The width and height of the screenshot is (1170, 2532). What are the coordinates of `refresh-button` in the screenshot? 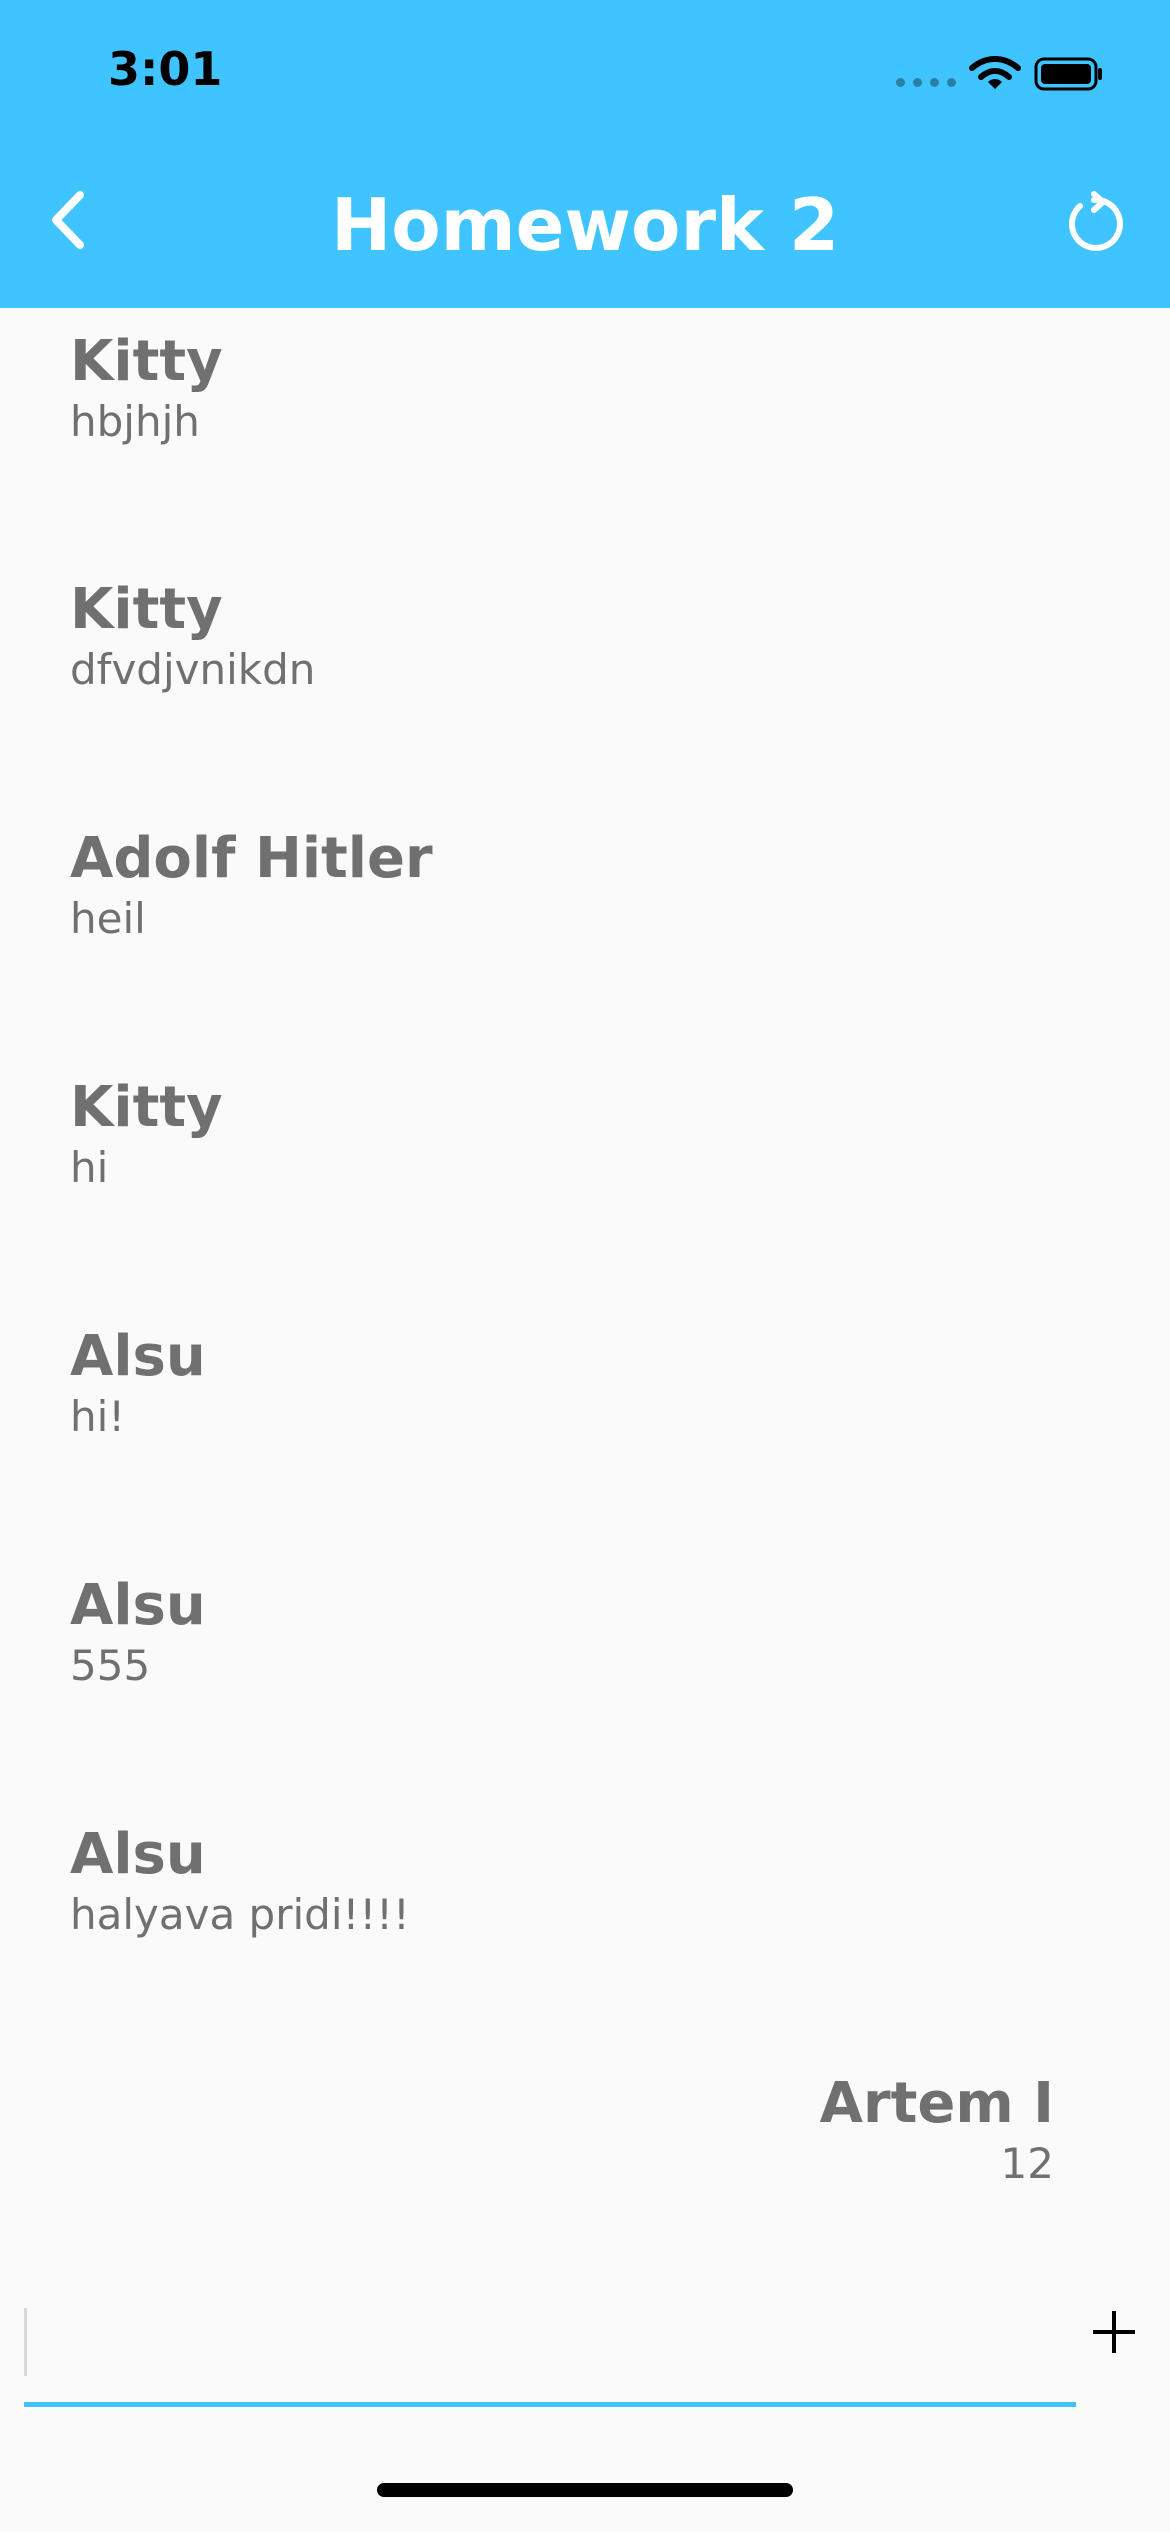 It's located at (1094, 224).